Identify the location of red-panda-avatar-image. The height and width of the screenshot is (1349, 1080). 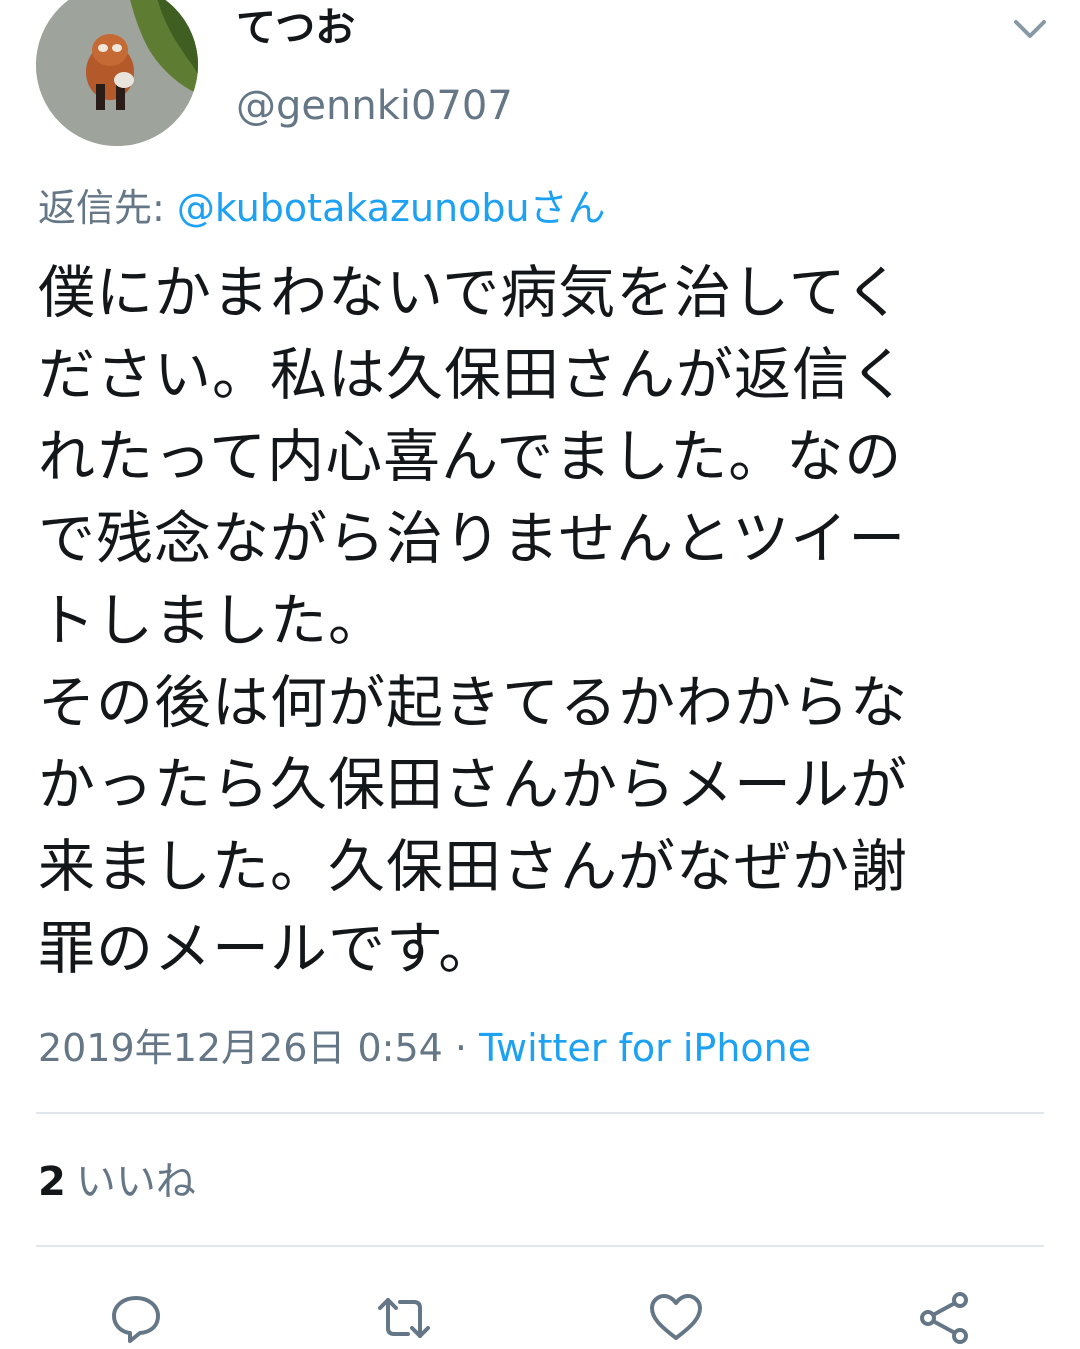
(117, 73).